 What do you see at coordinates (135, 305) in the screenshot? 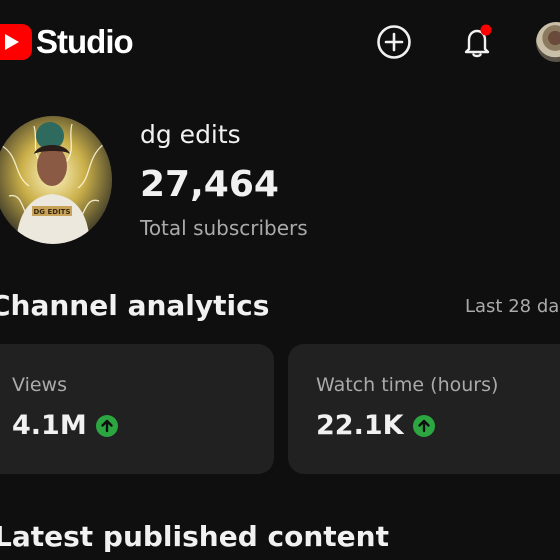
I see `analytics-heading: Channel analytics` at bounding box center [135, 305].